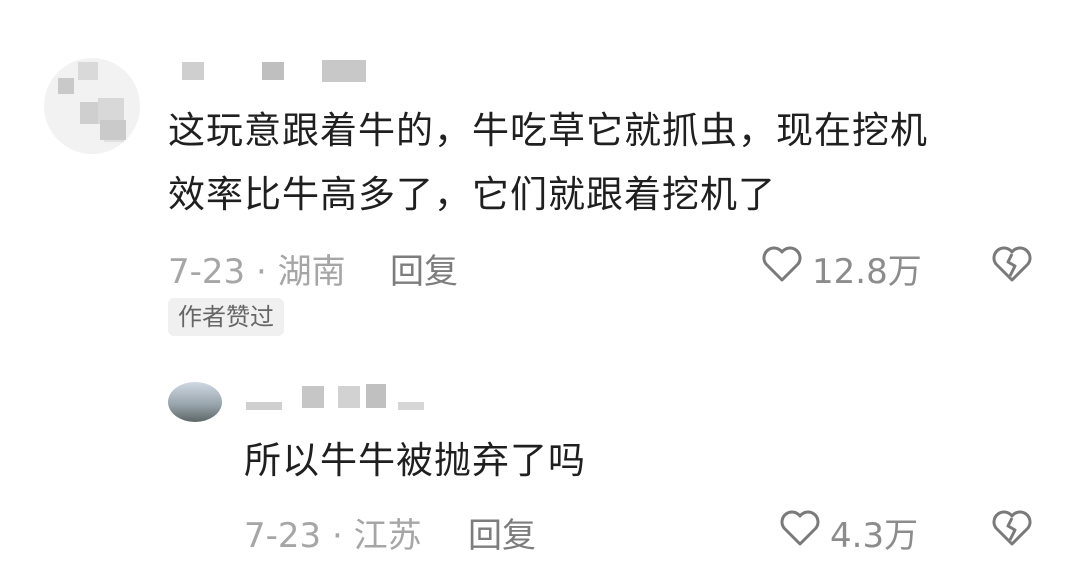 The image size is (1080, 581). Describe the element at coordinates (226, 317) in the screenshot. I see `author-liked-badge: 作者赞过` at that location.